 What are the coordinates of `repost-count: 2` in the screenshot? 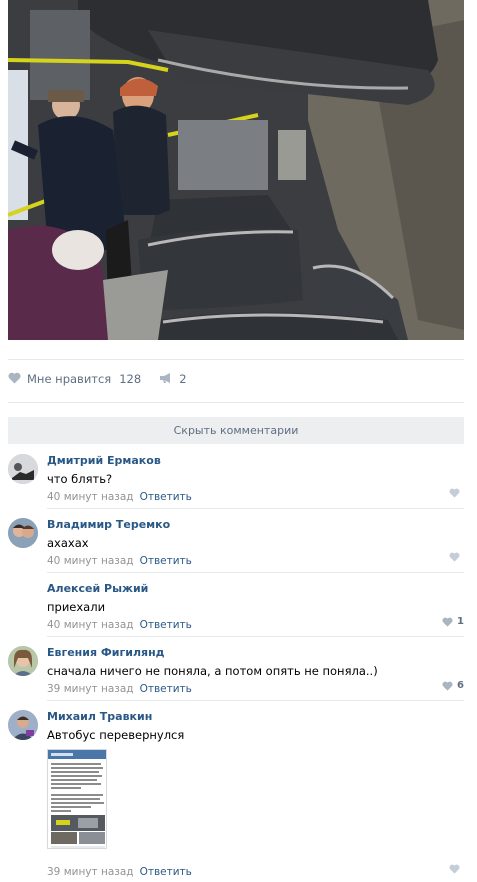 It's located at (183, 379).